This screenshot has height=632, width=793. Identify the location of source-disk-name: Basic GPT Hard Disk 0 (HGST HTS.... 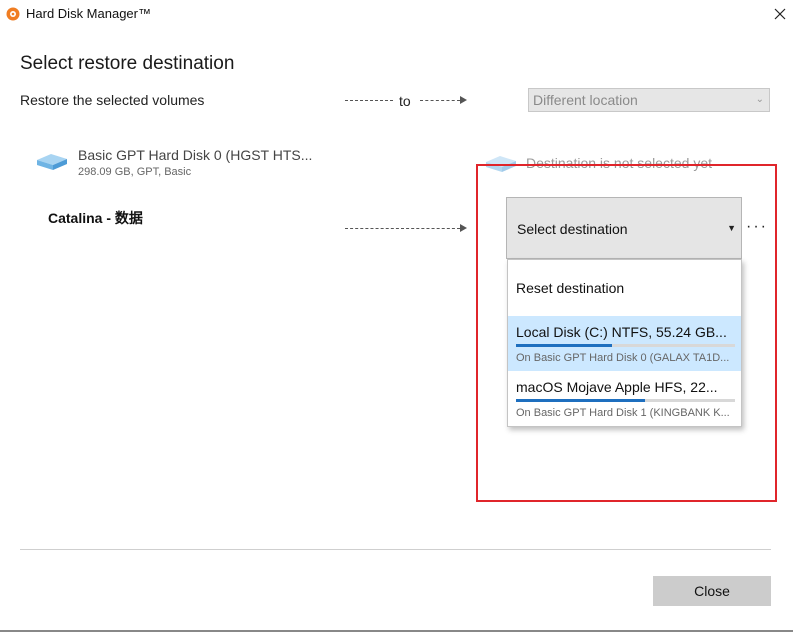
(195, 155).